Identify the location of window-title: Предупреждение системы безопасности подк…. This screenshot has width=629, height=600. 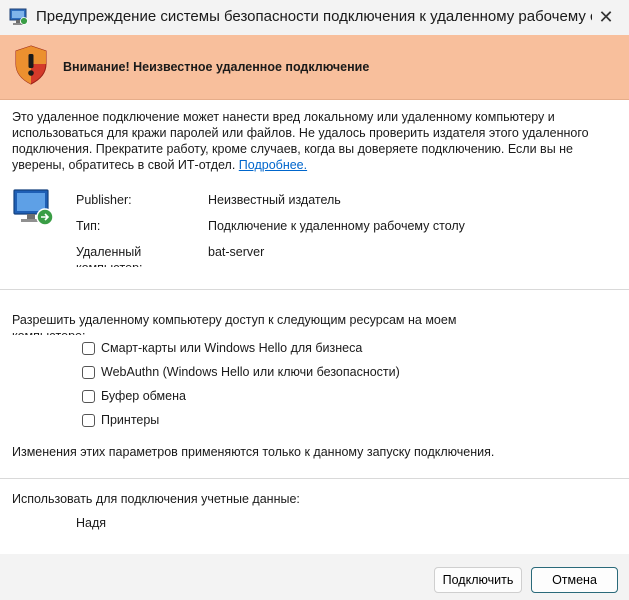
(314, 16).